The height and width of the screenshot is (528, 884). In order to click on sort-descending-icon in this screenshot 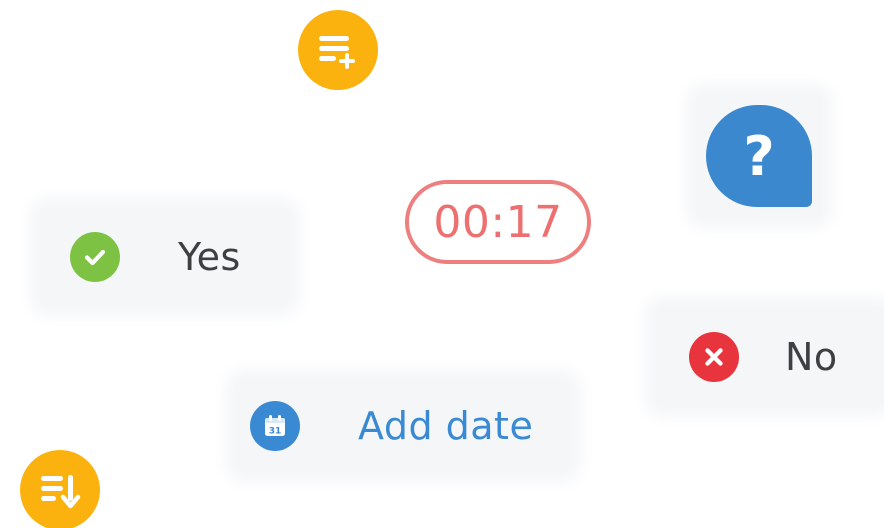, I will do `click(61, 492)`.